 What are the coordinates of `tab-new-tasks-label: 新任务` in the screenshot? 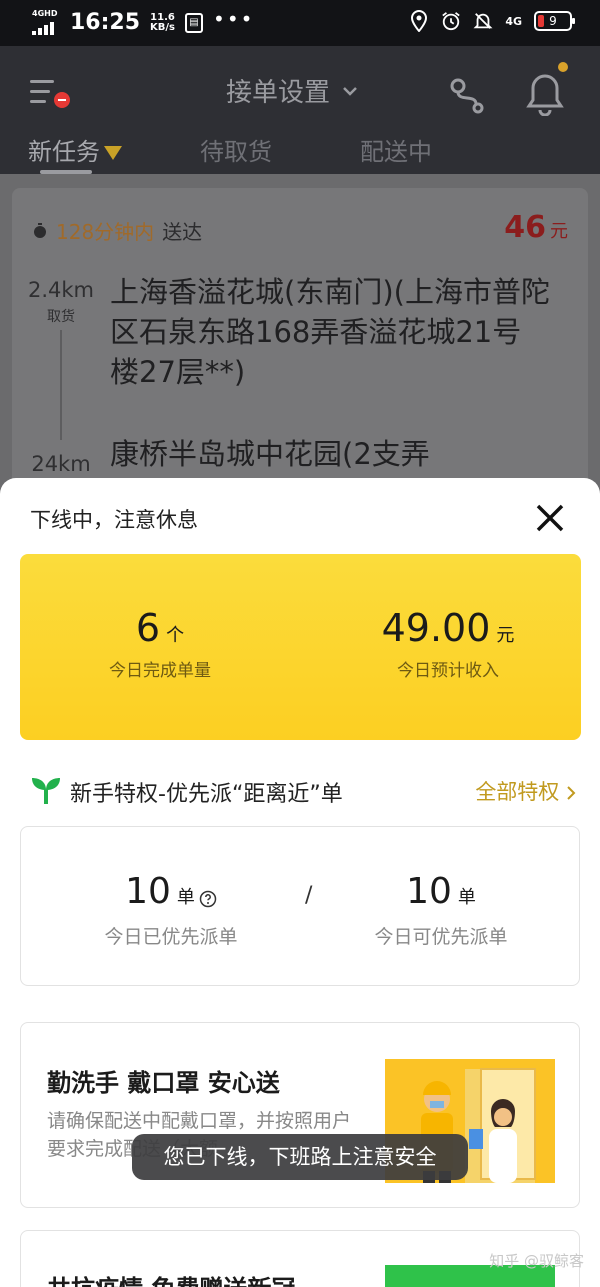 It's located at (64, 152).